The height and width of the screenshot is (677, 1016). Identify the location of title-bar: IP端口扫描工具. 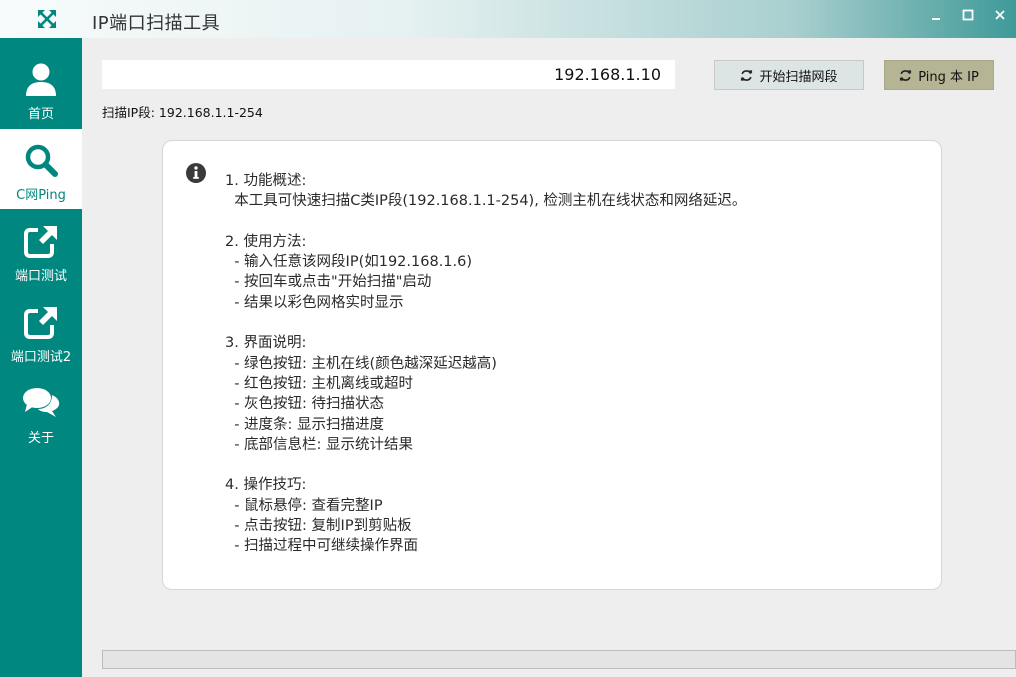
(508, 19).